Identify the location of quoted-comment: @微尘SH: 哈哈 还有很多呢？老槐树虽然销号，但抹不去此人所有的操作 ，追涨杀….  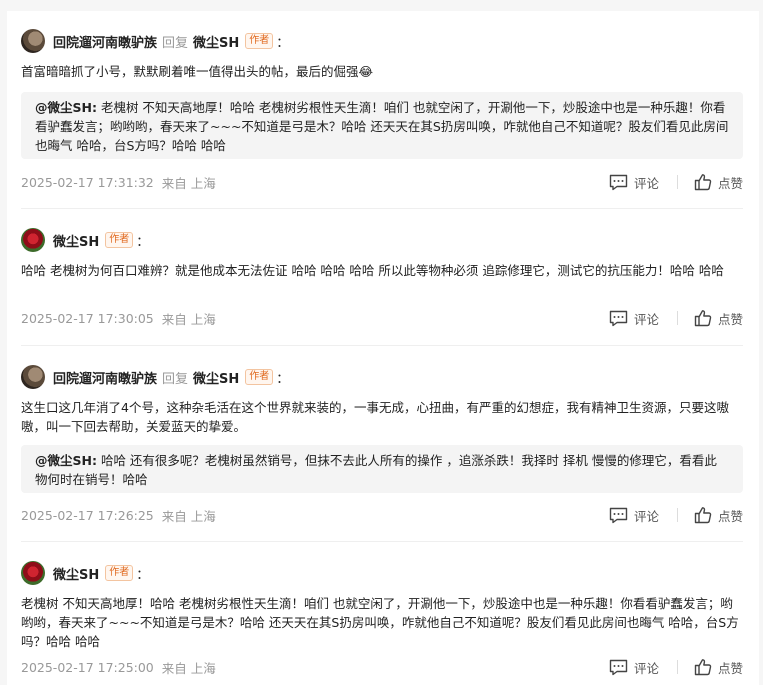
(382, 469).